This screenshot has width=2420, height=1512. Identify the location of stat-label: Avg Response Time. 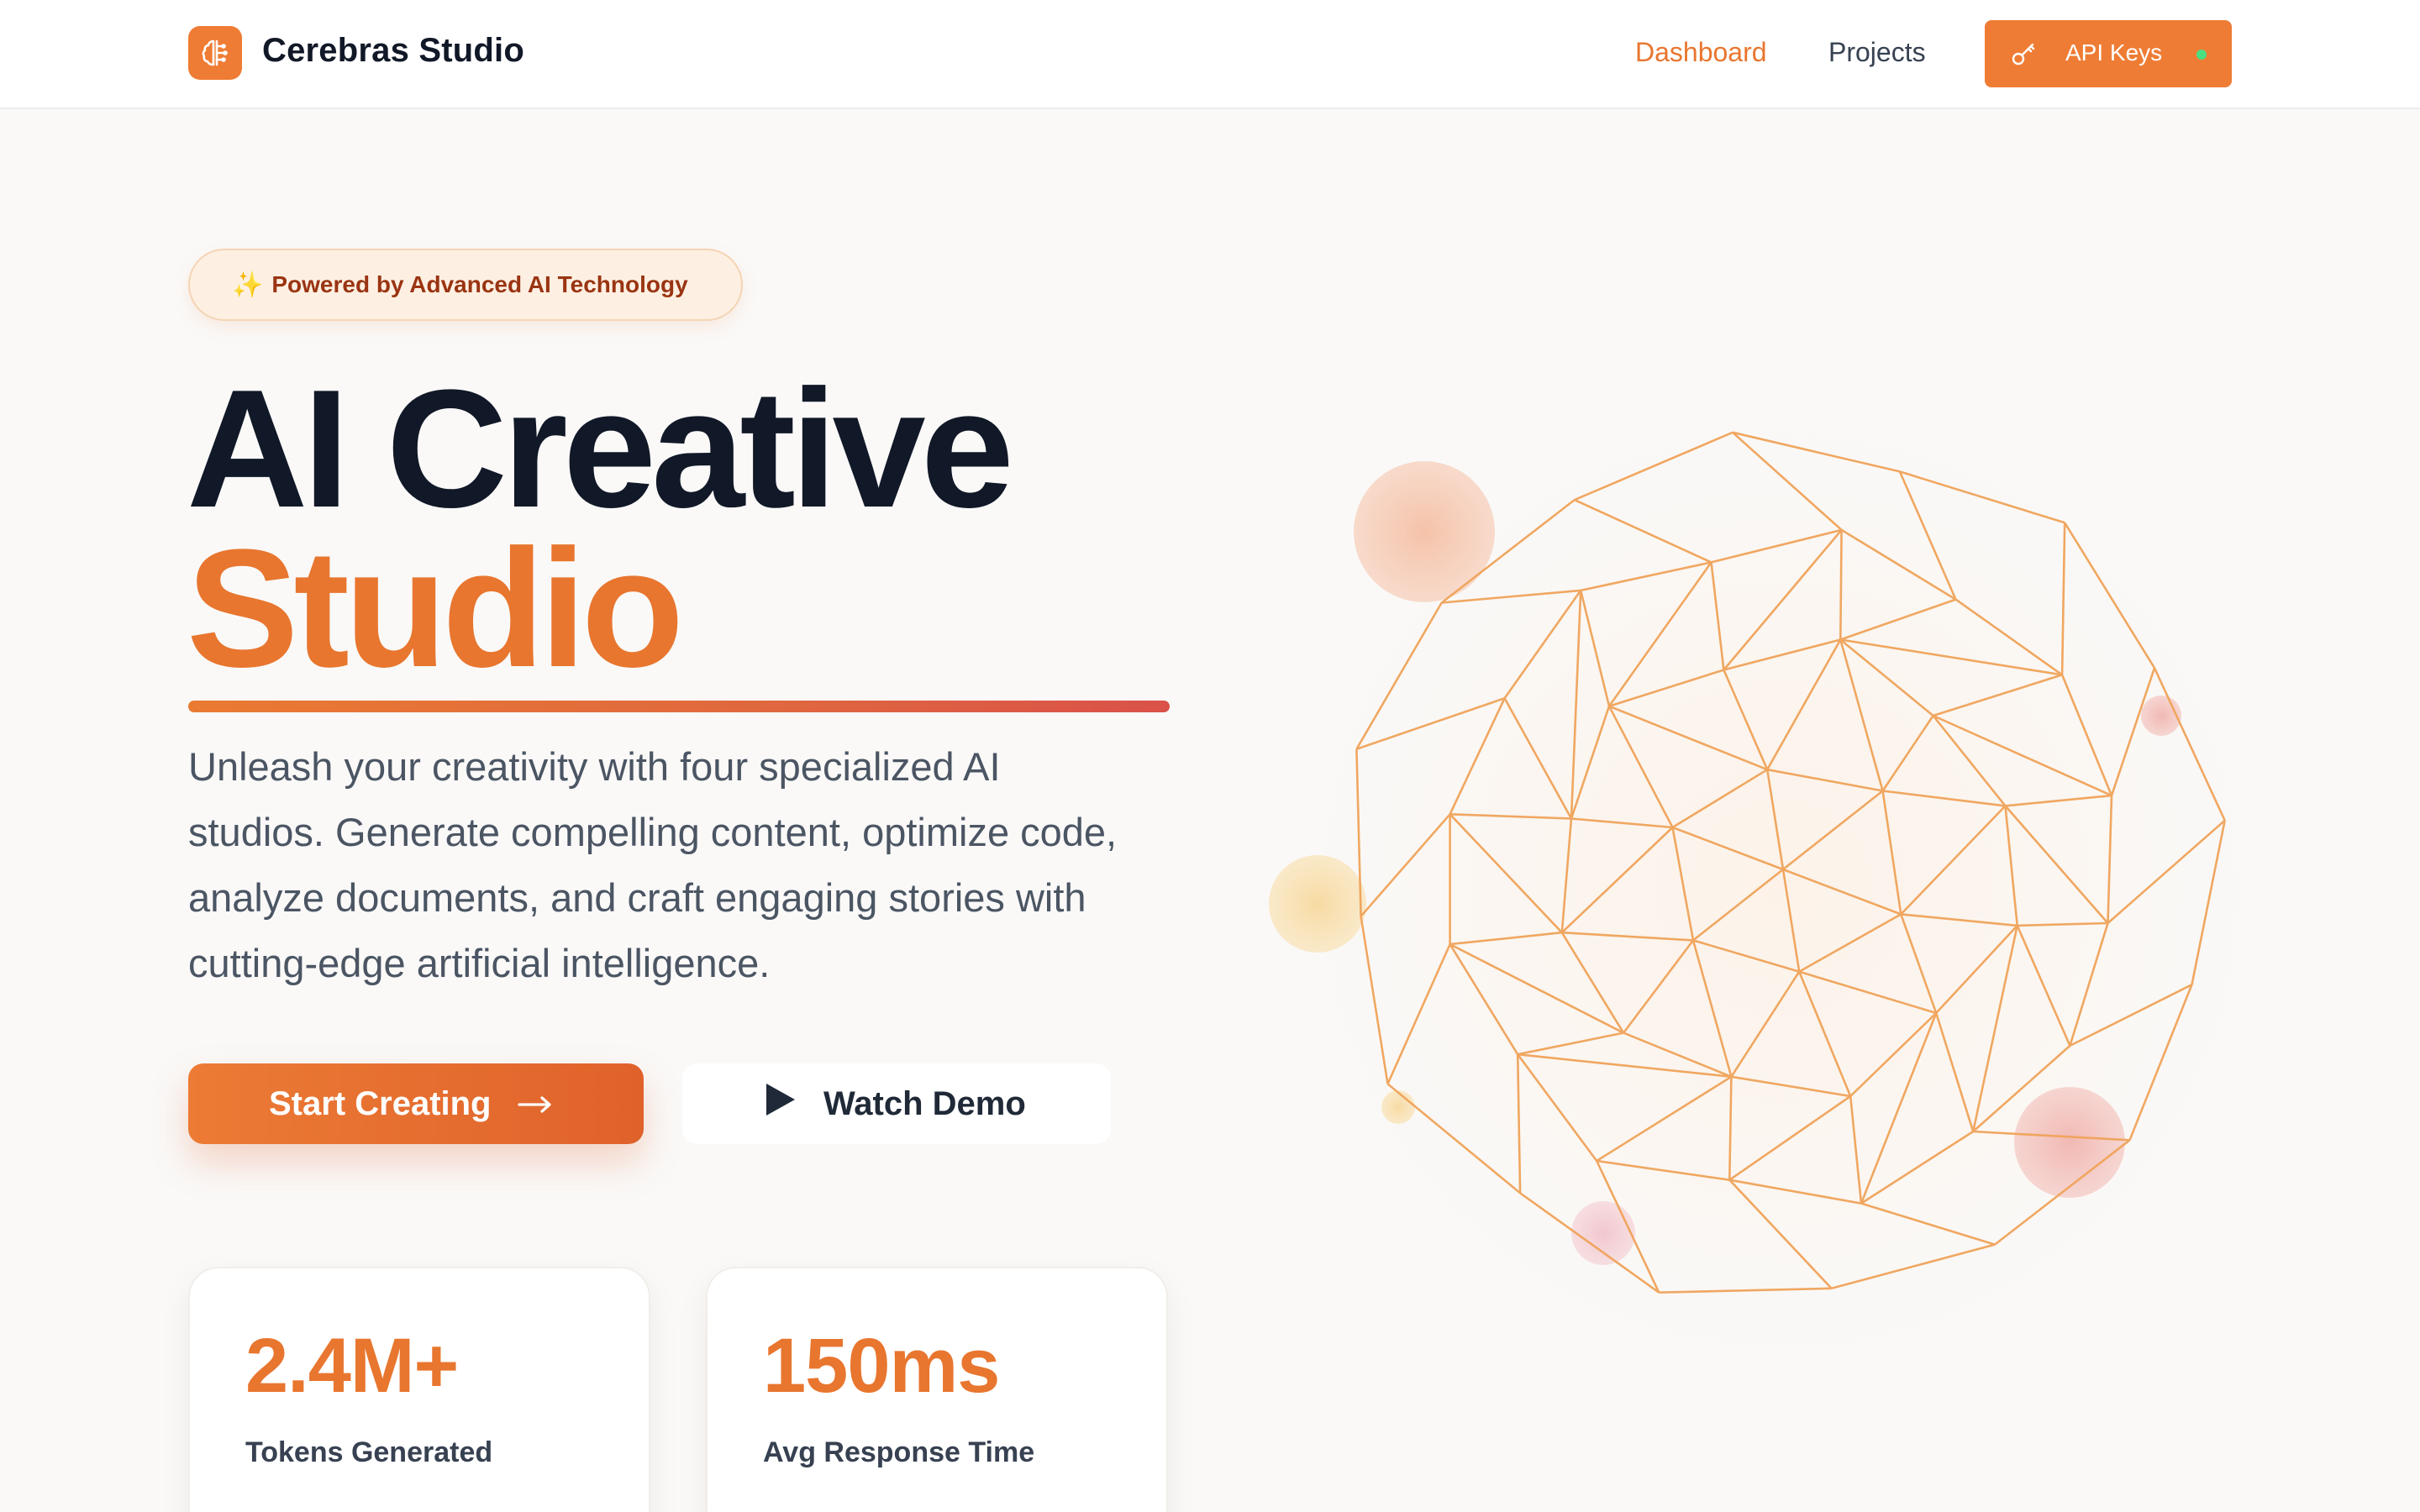
(899, 1452).